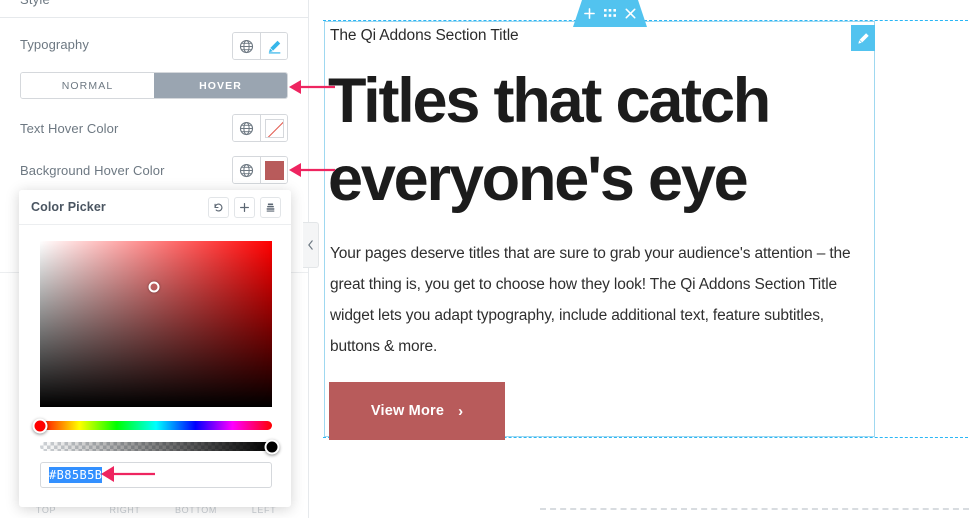 This screenshot has height=518, width=969. Describe the element at coordinates (68, 207) in the screenshot. I see `color-picker-title: Color Picker` at that location.